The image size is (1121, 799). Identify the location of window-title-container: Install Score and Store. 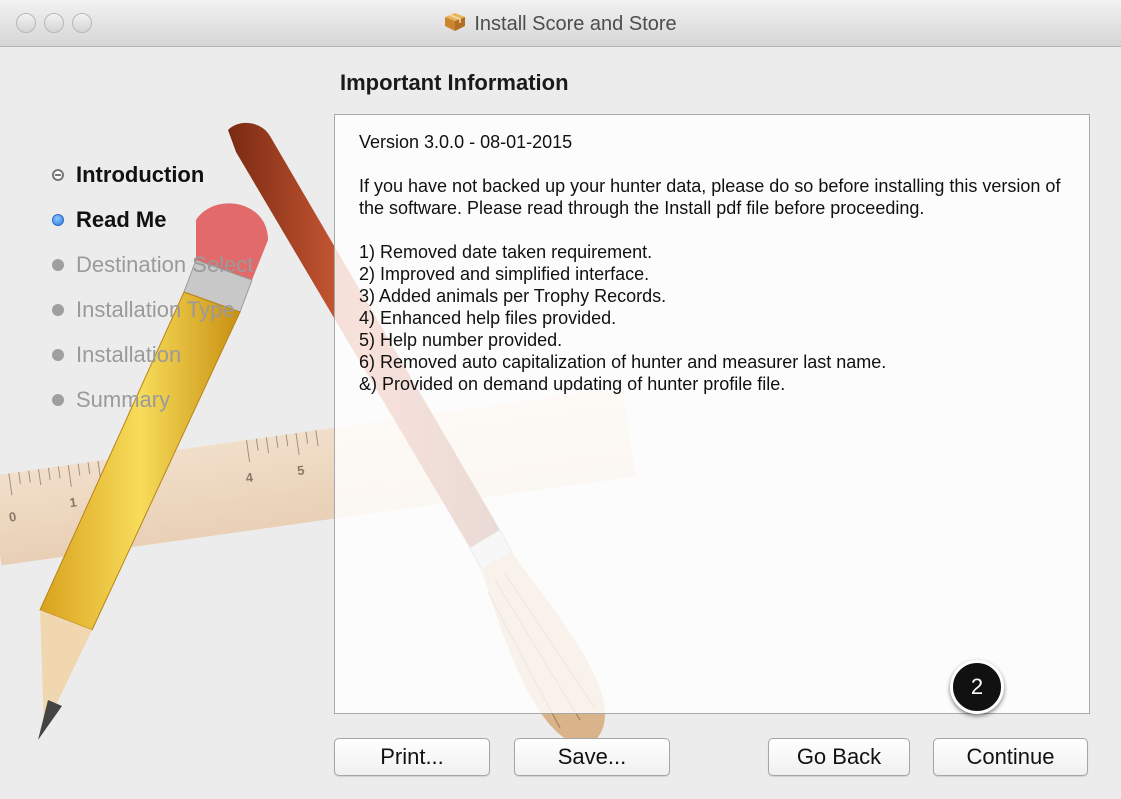
(560, 25).